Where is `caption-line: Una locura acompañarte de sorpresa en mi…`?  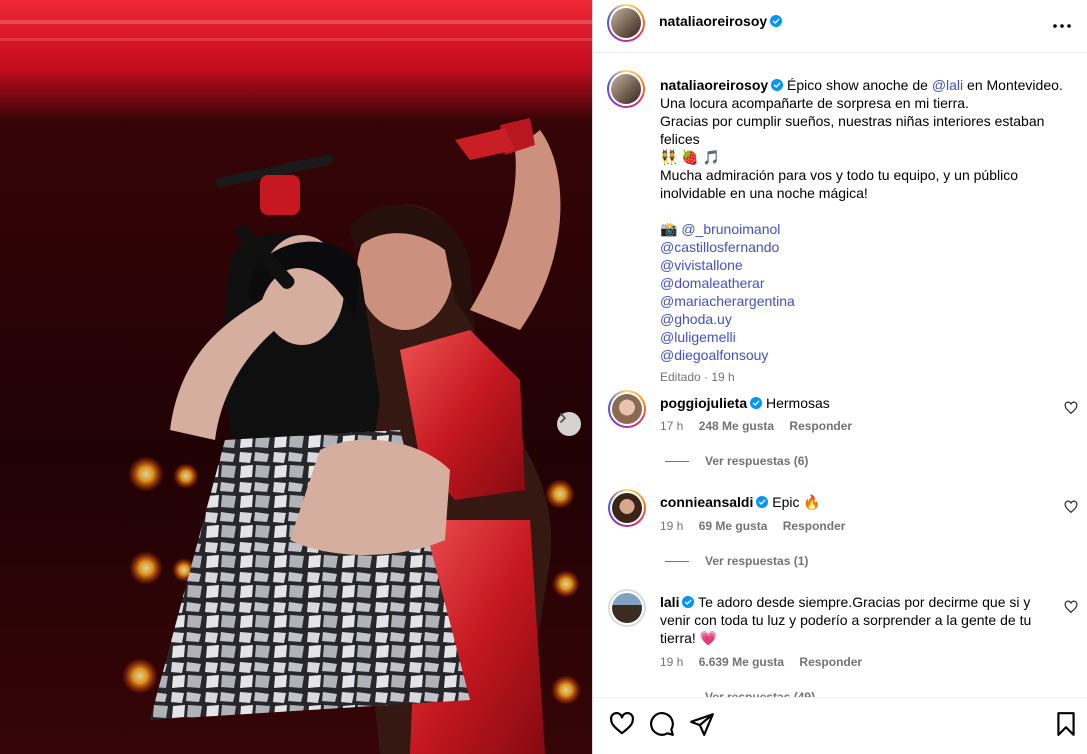
caption-line: Una locura acompañarte de sorpresa en mi… is located at coordinates (814, 103).